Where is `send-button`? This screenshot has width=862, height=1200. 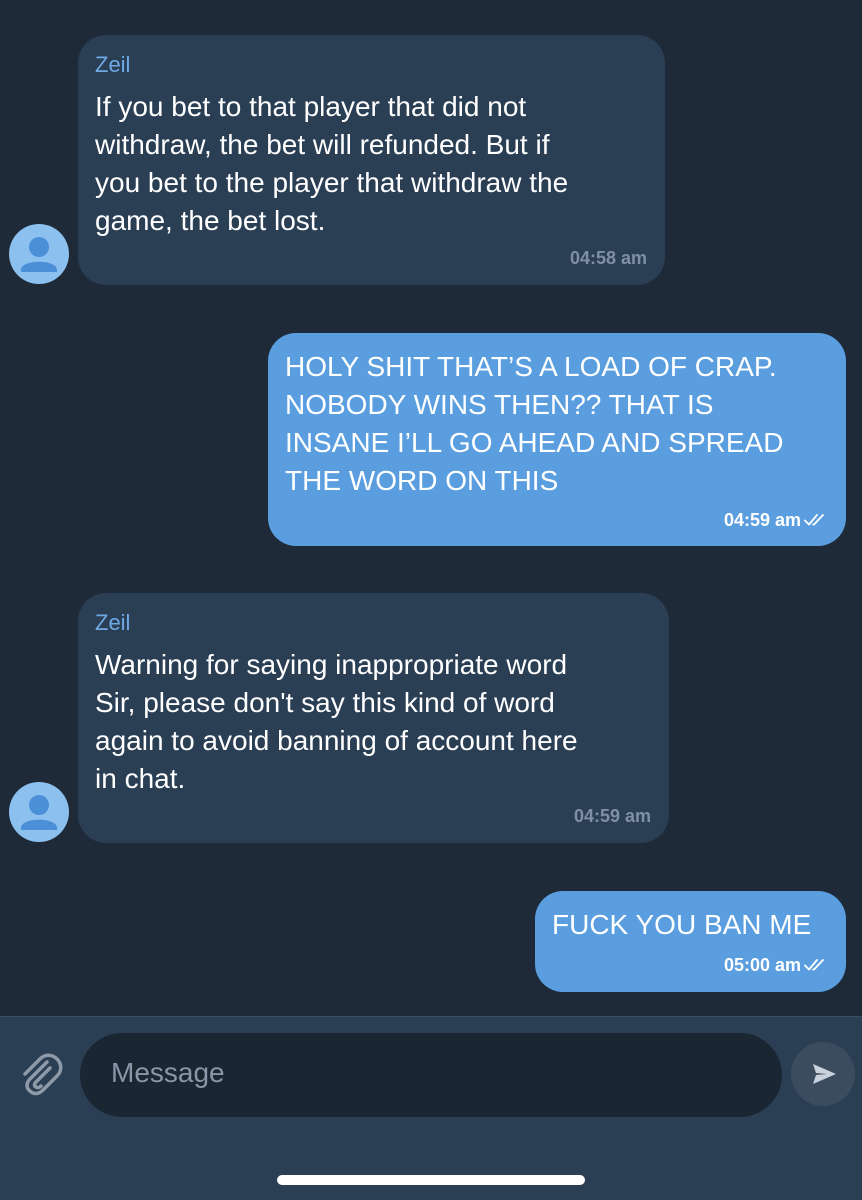
send-button is located at coordinates (823, 1074).